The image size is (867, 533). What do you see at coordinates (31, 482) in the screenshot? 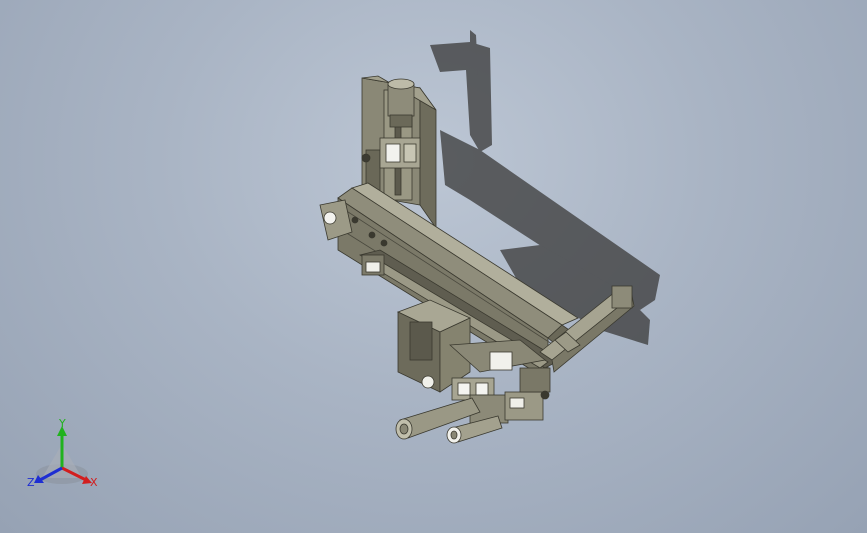
I see `z-axis-label: Z` at bounding box center [31, 482].